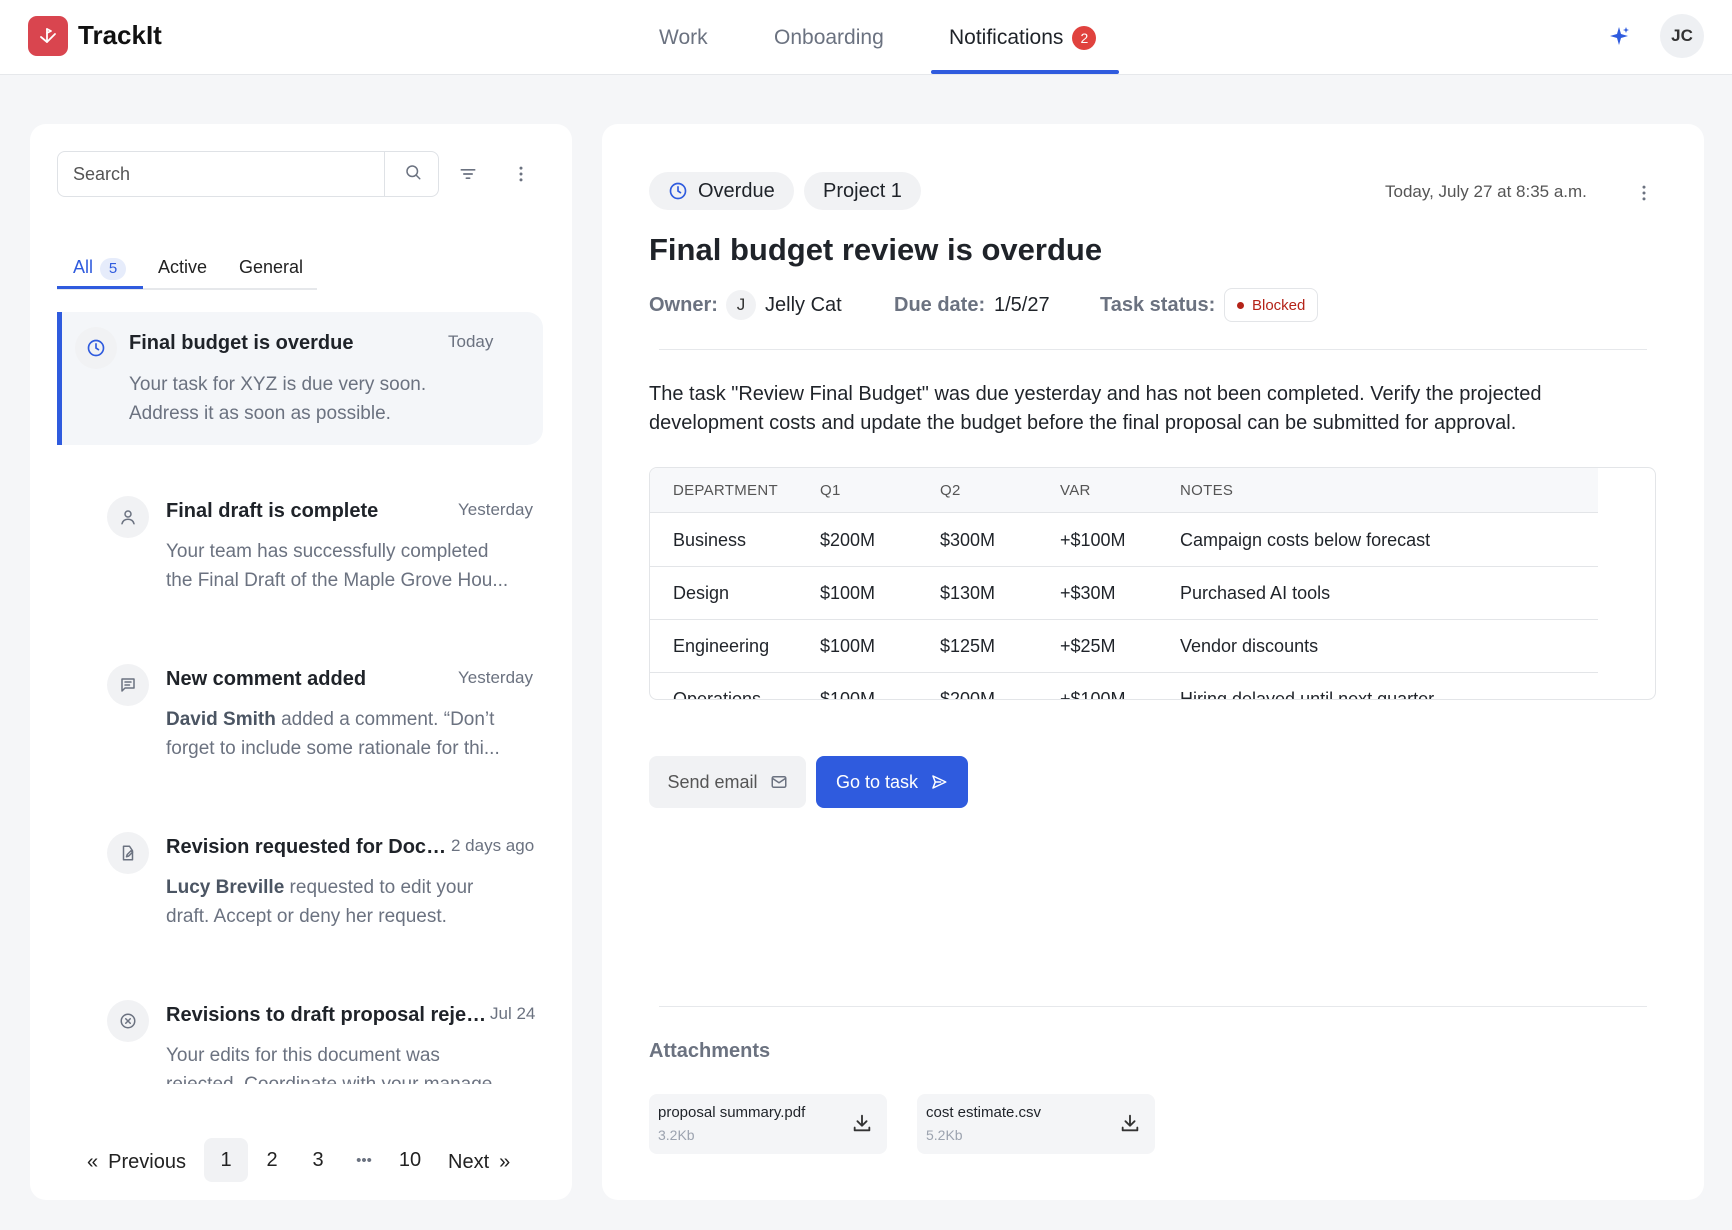  Describe the element at coordinates (93, 1161) in the screenshot. I see `double-chevron-left-icon: «` at that location.